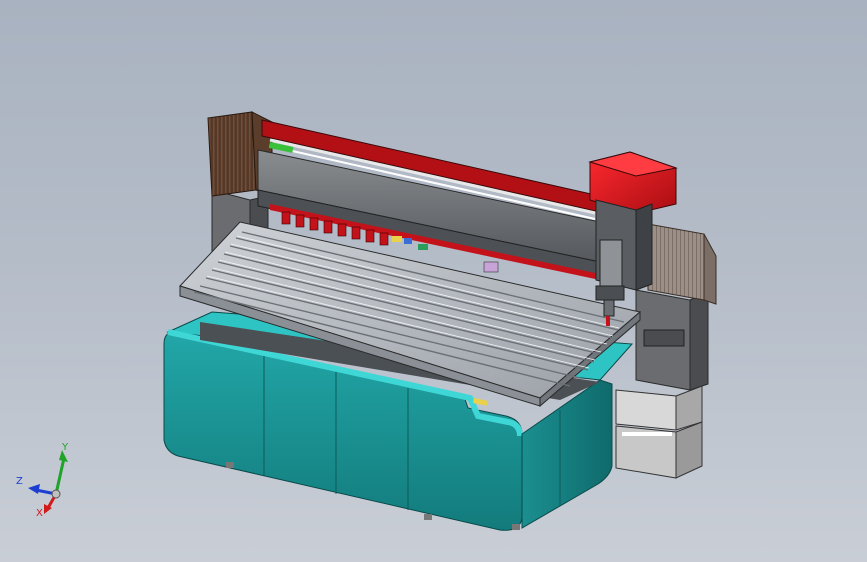  What do you see at coordinates (19, 481) in the screenshot?
I see `z-axis-label: Z` at bounding box center [19, 481].